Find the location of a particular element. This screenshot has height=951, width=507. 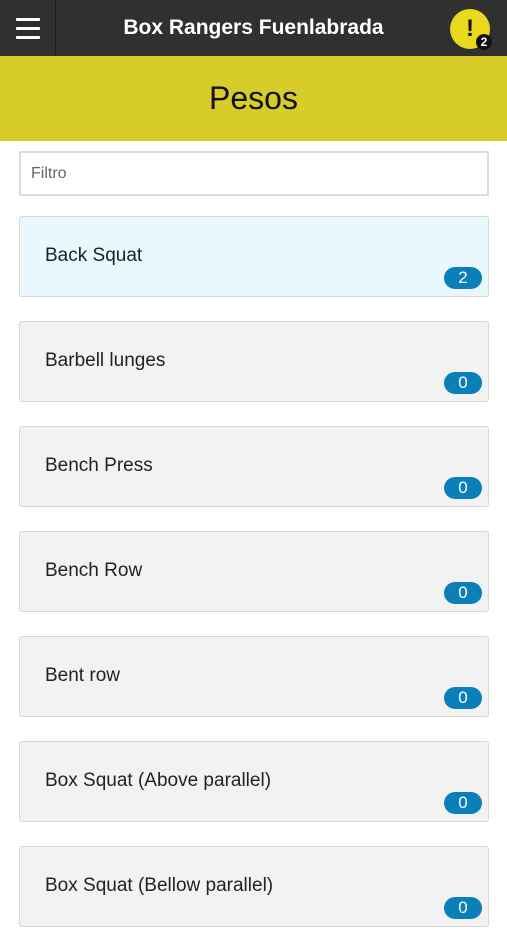

exercise-name: Barbell lunges is located at coordinates (105, 360).